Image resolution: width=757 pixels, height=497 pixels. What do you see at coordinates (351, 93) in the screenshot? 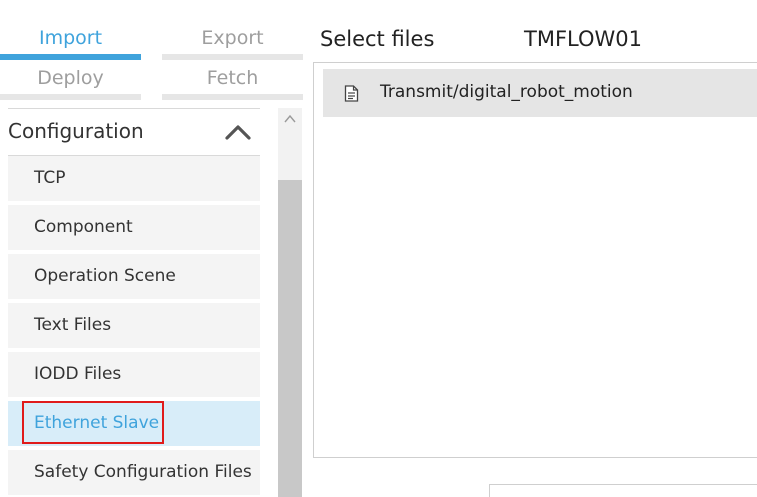
I see `document-icon` at bounding box center [351, 93].